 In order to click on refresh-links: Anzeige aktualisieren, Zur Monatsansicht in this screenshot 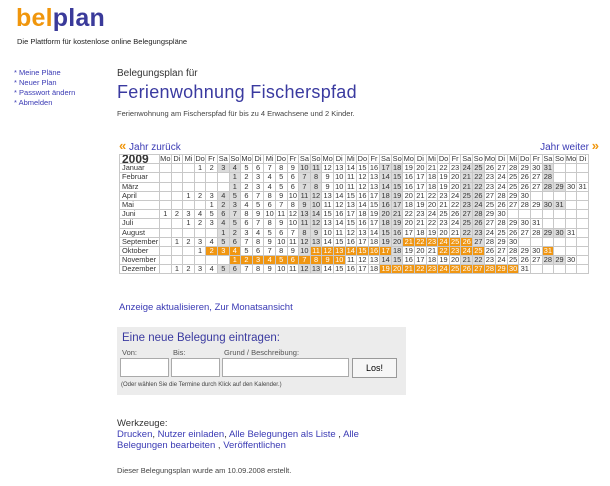, I will do `click(206, 307)`.